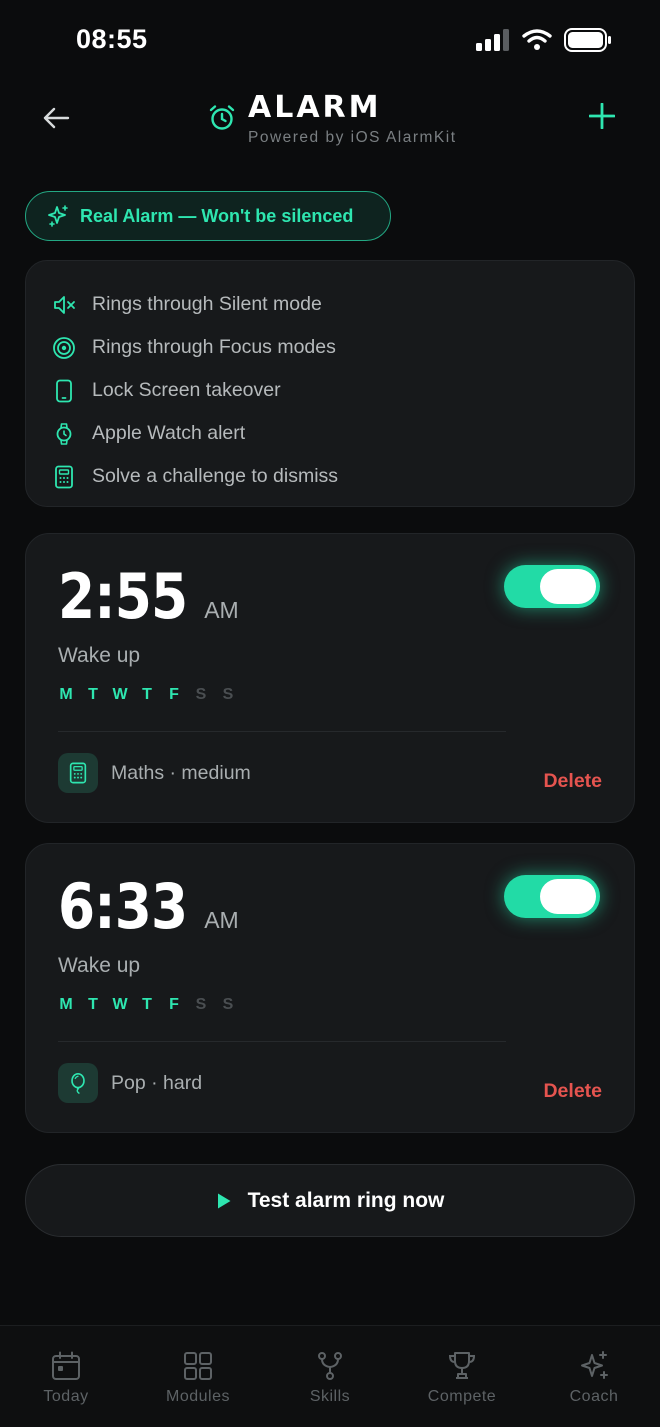  Describe the element at coordinates (222, 117) in the screenshot. I see `alarm-clock-icon` at that location.